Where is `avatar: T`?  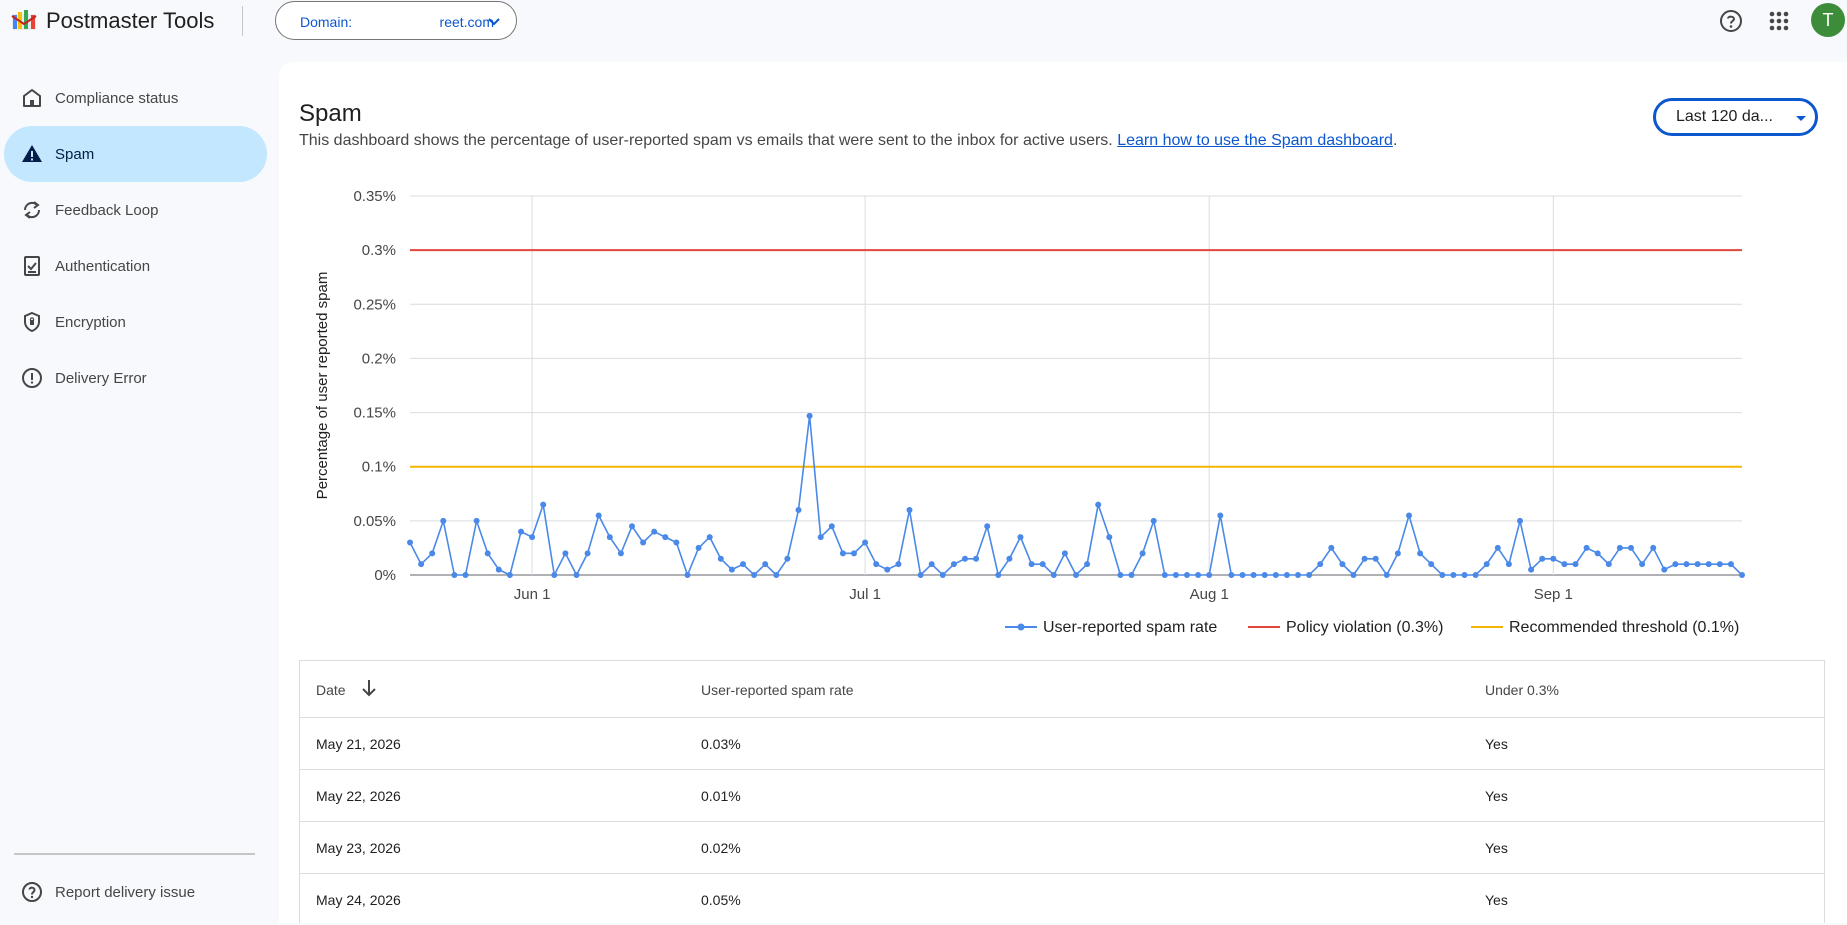
avatar: T is located at coordinates (1828, 20).